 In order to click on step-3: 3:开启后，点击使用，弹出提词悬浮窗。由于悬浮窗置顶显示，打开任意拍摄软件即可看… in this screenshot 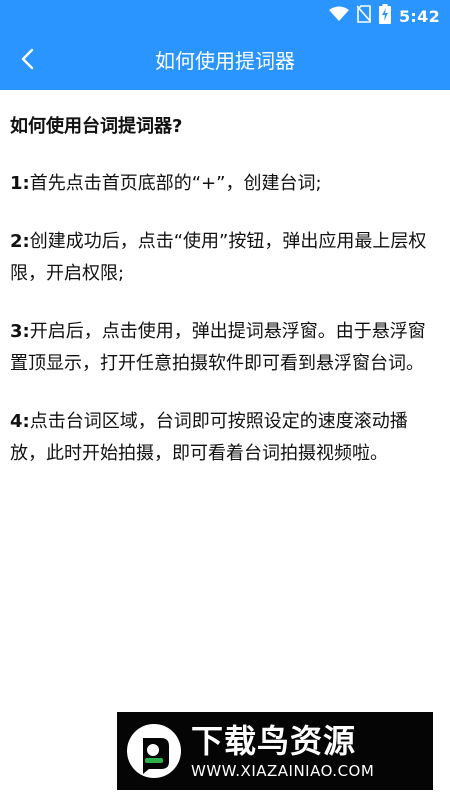, I will do `click(225, 348)`.